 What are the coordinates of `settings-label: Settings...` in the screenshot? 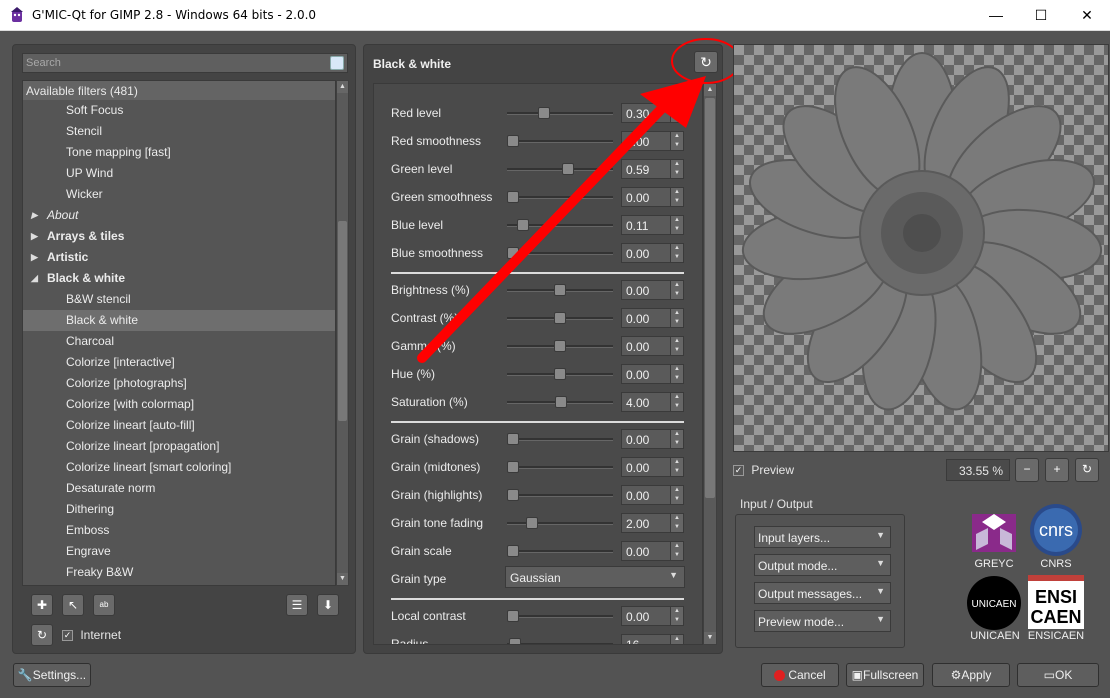 It's located at (59, 675).